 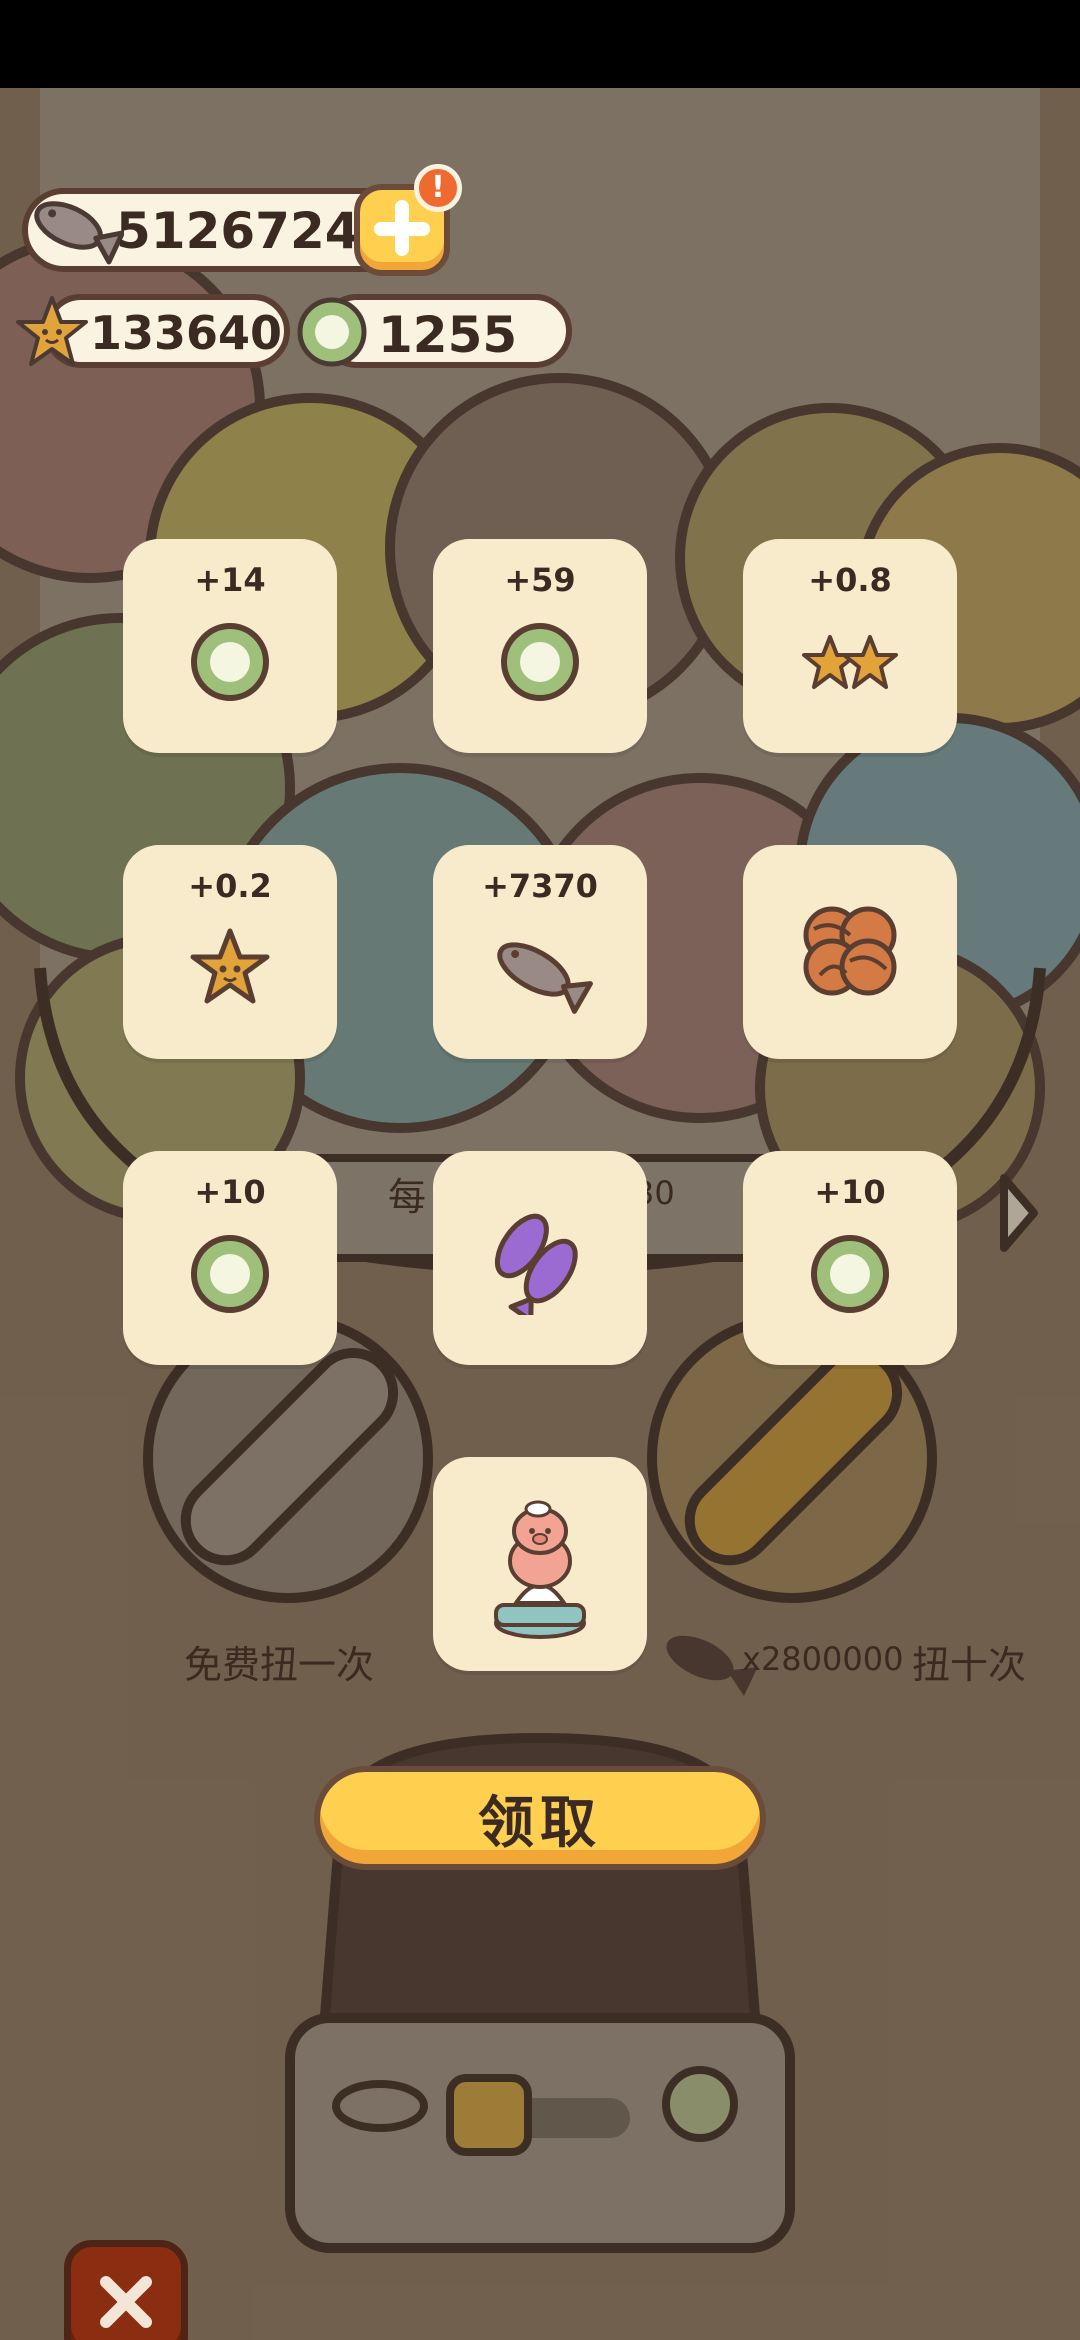 I want to click on free-spin-label: 免费扭一次, so click(x=279, y=1665).